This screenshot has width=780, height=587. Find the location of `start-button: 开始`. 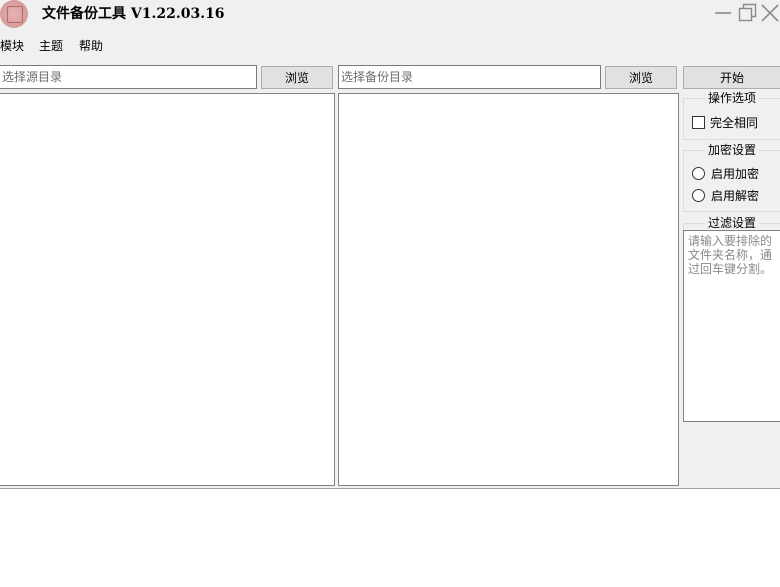

start-button: 开始 is located at coordinates (731, 77).